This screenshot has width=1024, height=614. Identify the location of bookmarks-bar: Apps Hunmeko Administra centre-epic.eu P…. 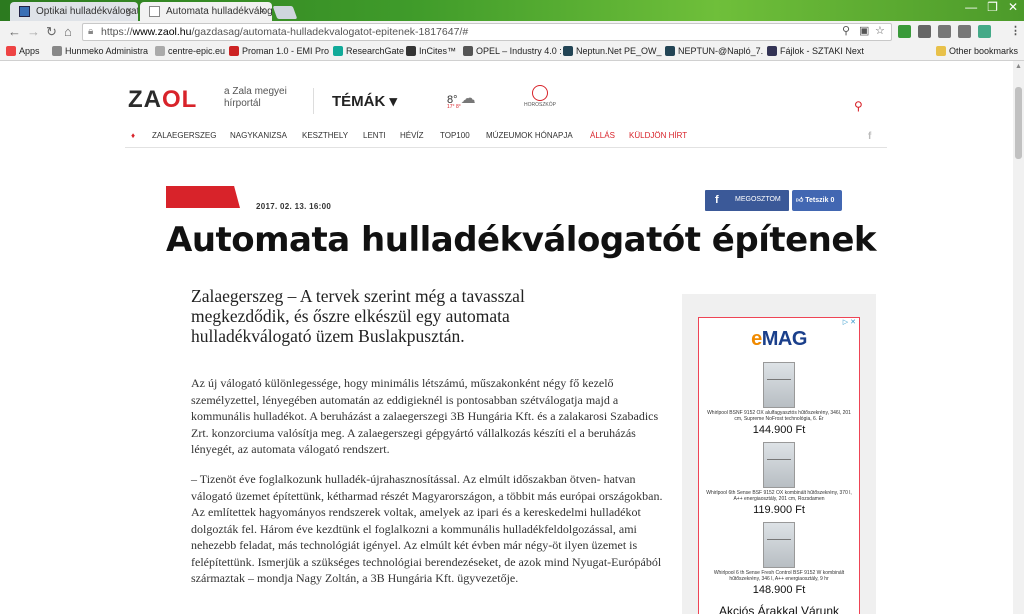
(512, 52).